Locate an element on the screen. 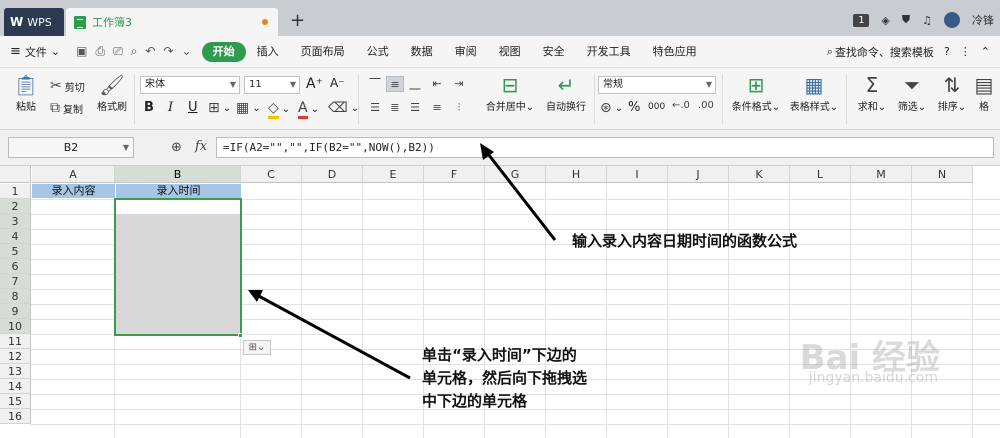  increase-decimal-button: ←.0 is located at coordinates (681, 105).